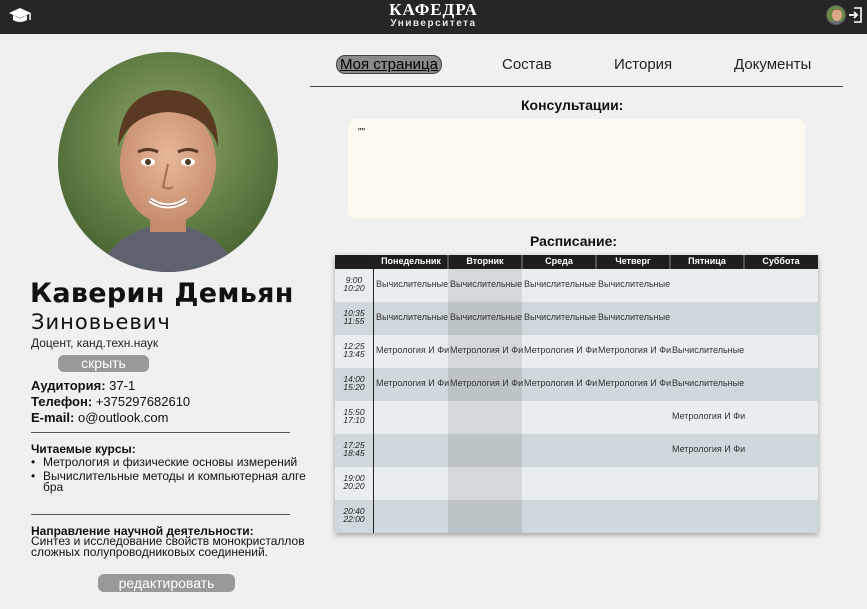 This screenshot has width=867, height=609. What do you see at coordinates (354, 387) in the screenshot?
I see `time-end: 15:20` at bounding box center [354, 387].